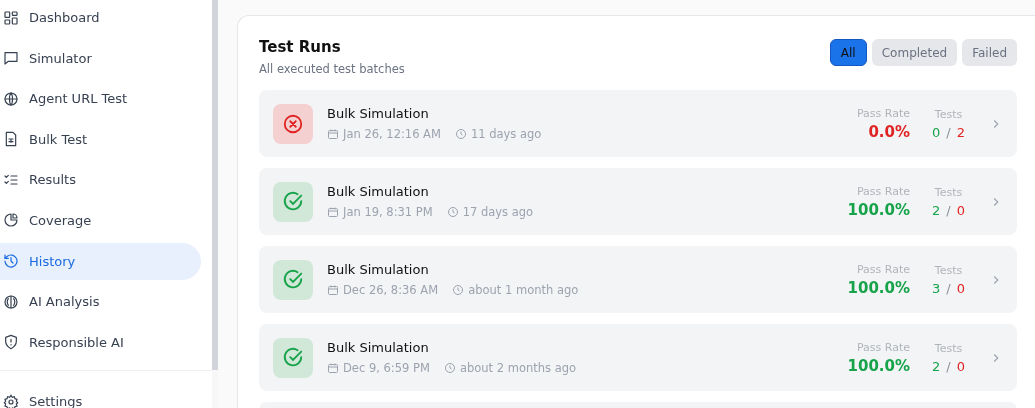 The height and width of the screenshot is (408, 1035). I want to click on pass-rate: 0.0%, so click(889, 131).